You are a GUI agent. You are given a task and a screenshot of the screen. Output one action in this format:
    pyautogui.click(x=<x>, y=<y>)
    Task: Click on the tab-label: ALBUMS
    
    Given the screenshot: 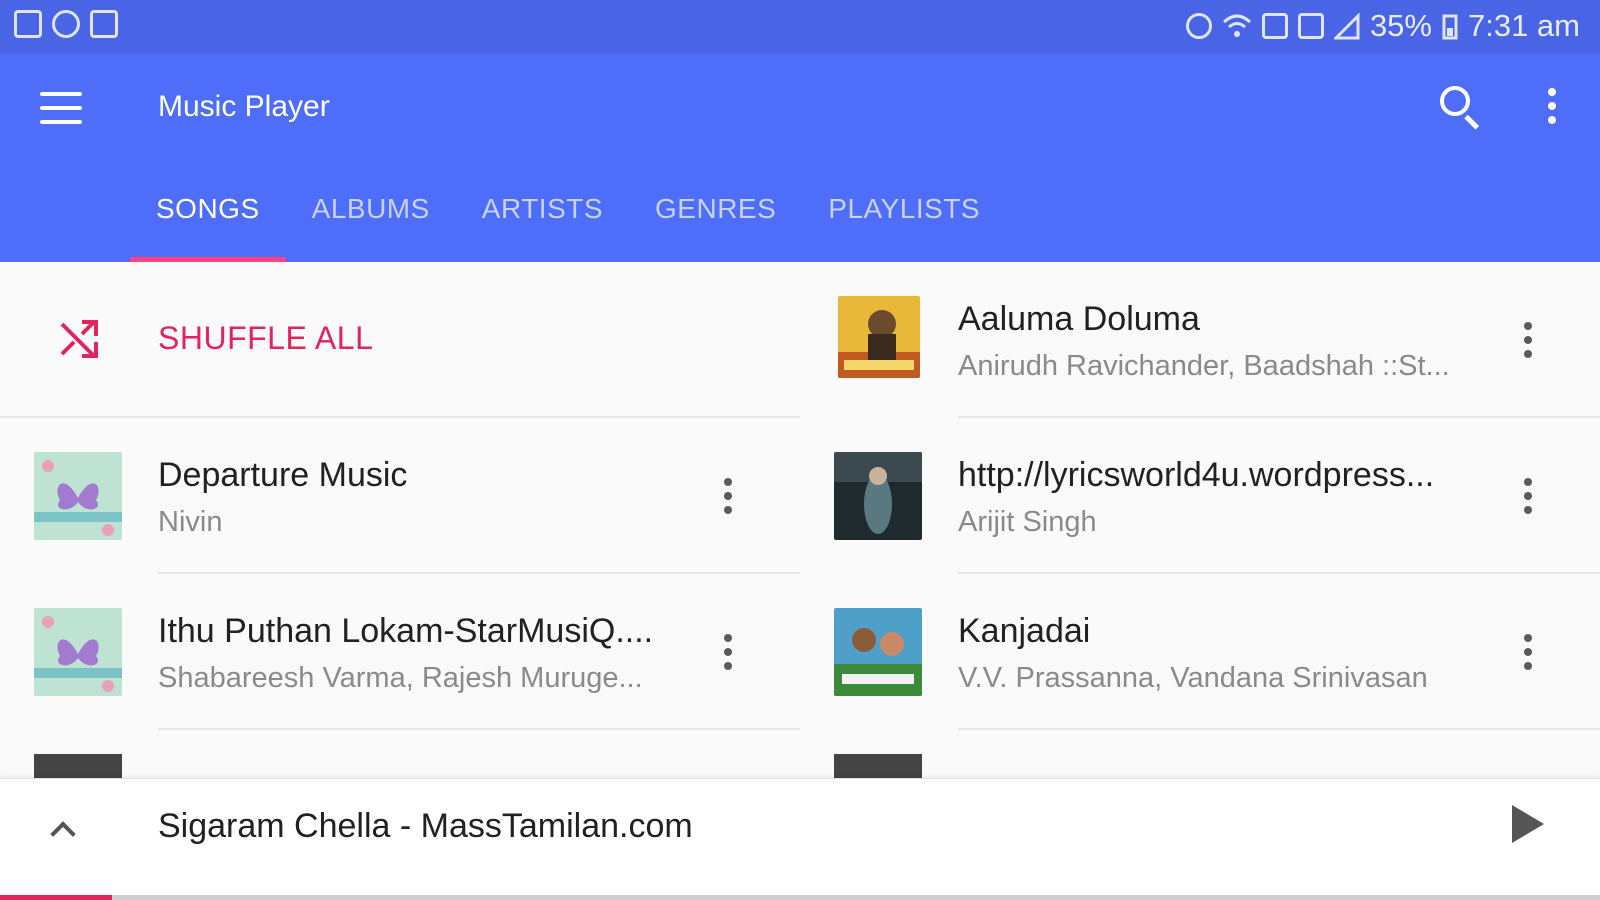 What is the action you would take?
    pyautogui.click(x=370, y=208)
    